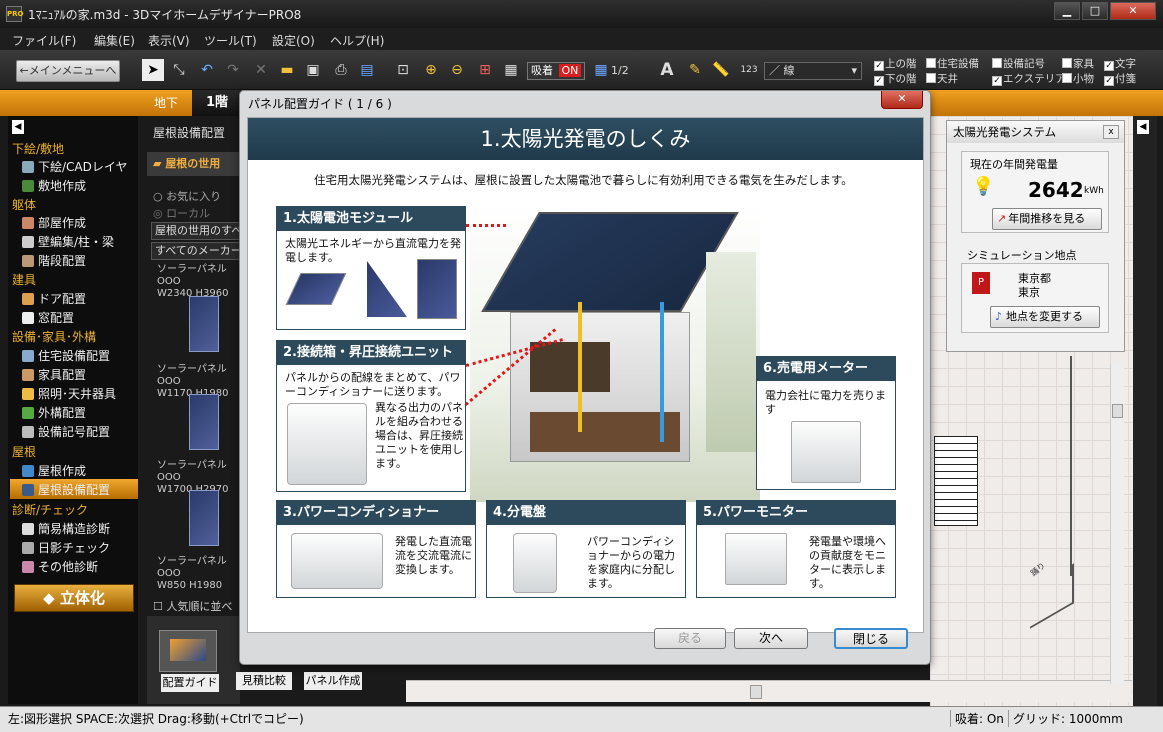 This screenshot has height=732, width=1163. What do you see at coordinates (169, 40) in the screenshot?
I see `menu-view: 表示(V)` at bounding box center [169, 40].